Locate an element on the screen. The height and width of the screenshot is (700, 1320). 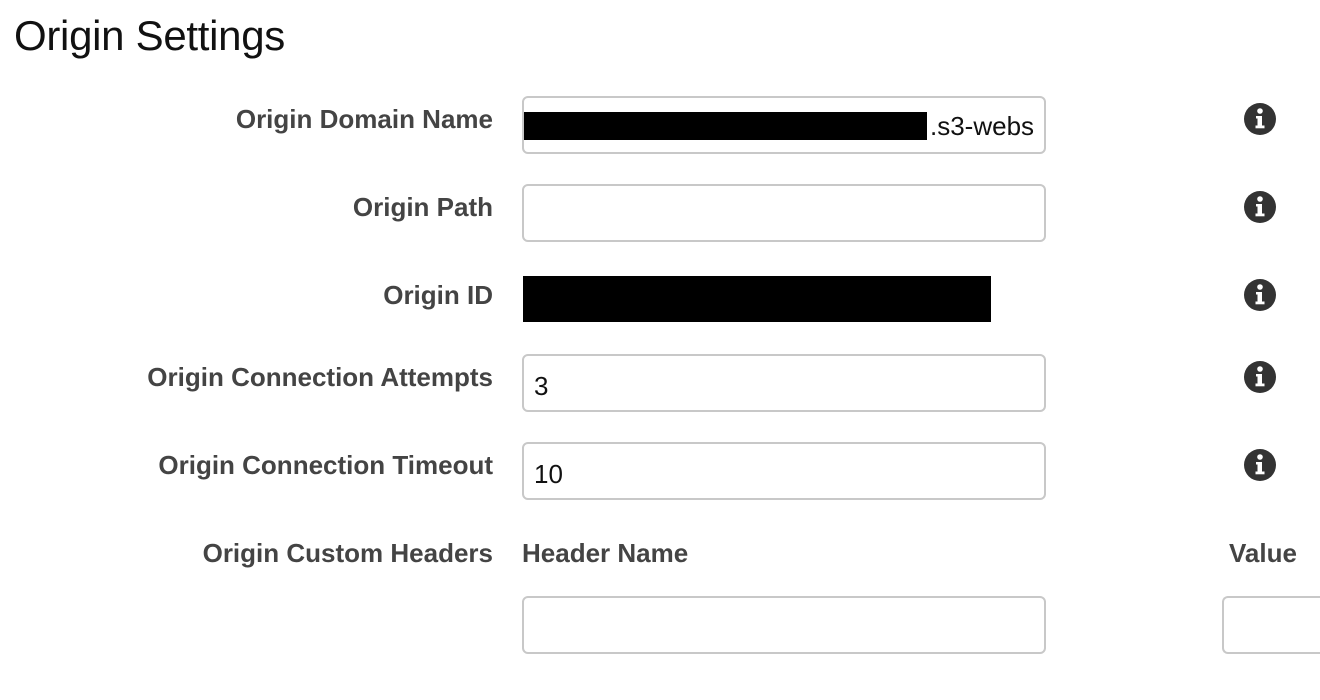
origin-connection-attempts-label: Origin Connection Attempts is located at coordinates (320, 377).